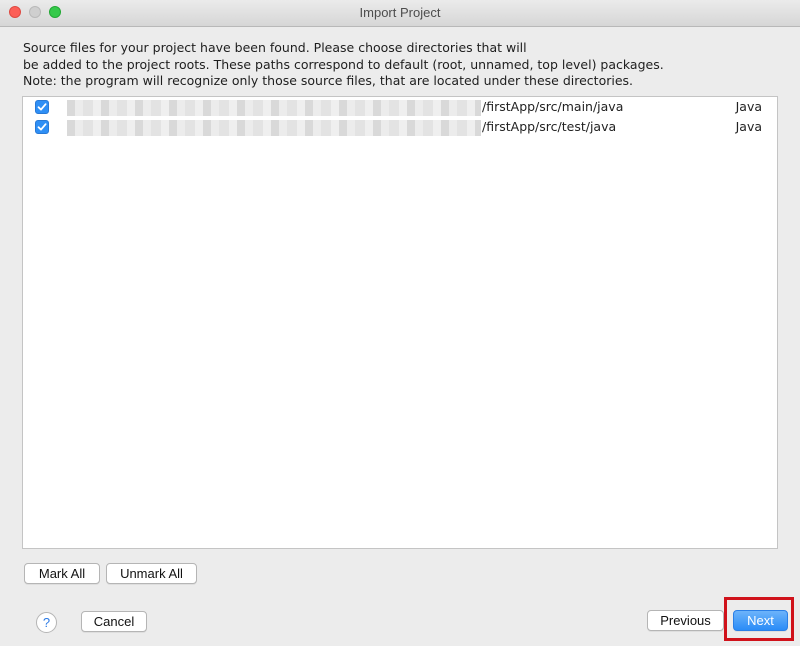  I want to click on directory-row: /firstApp/src/main/java Java, so click(400, 107).